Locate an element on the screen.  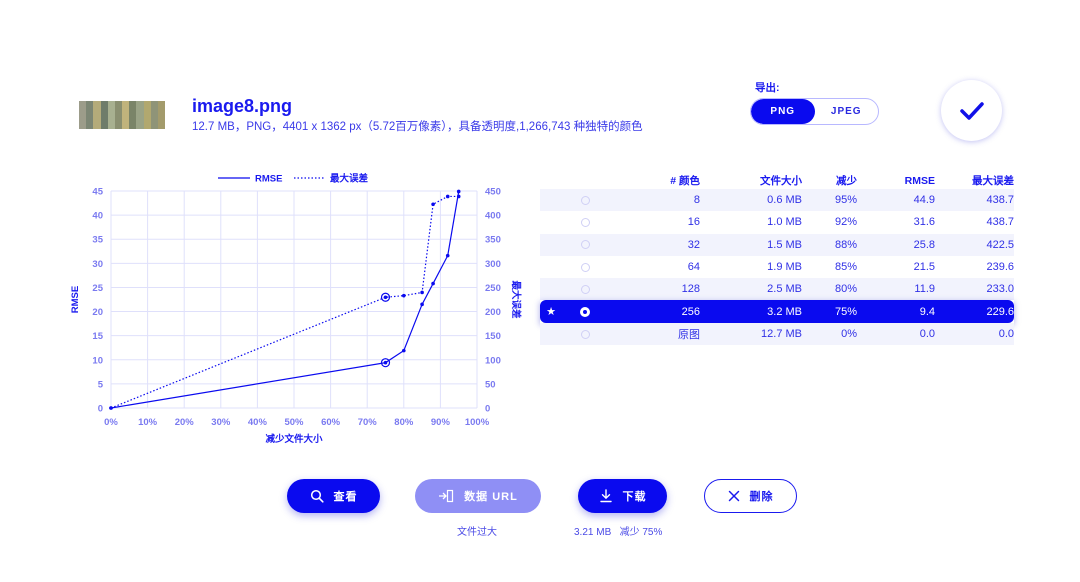
legend-max-error-label: 最大误差 is located at coordinates (349, 179).